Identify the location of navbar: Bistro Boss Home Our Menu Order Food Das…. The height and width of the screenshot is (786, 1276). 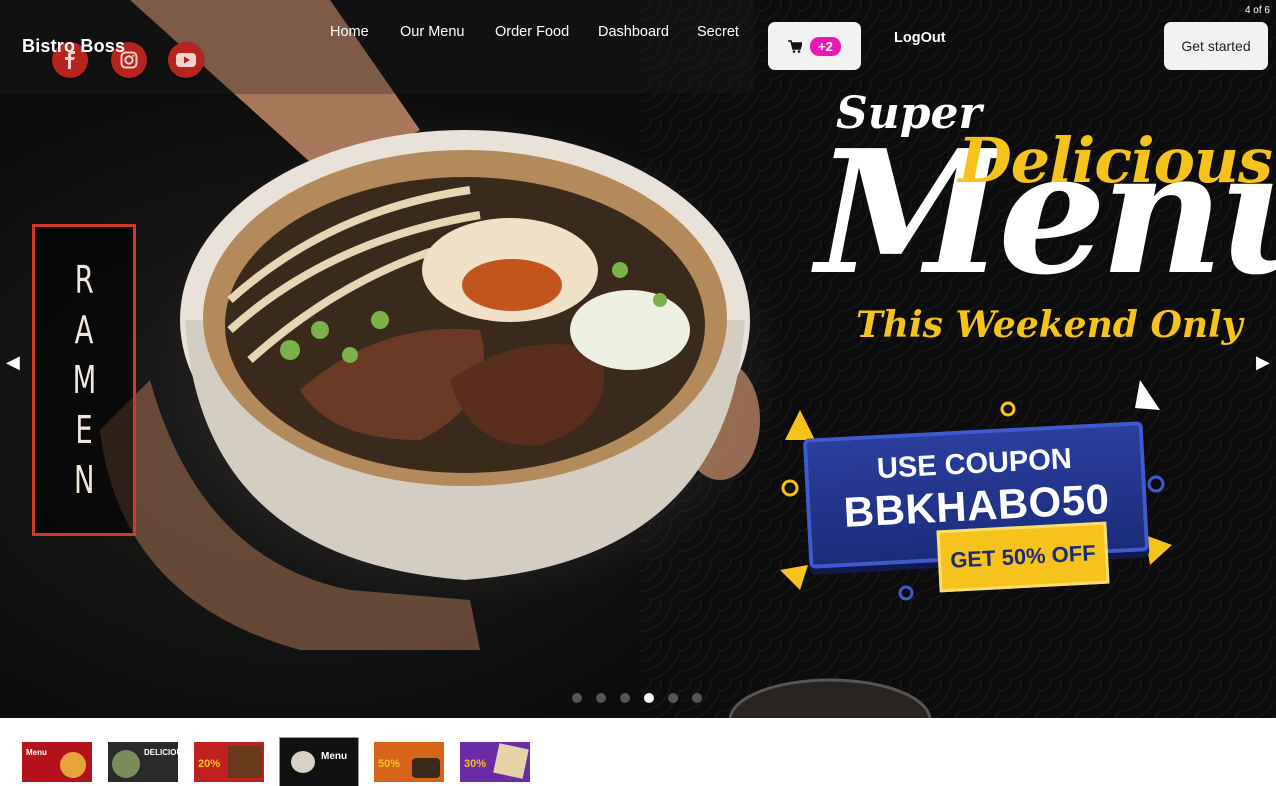
(638, 47).